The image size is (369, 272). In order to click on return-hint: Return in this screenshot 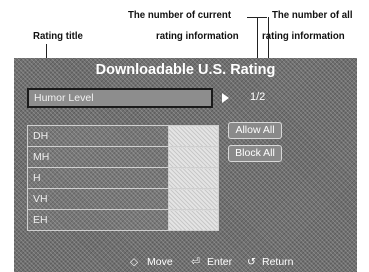, I will do `click(278, 262)`.